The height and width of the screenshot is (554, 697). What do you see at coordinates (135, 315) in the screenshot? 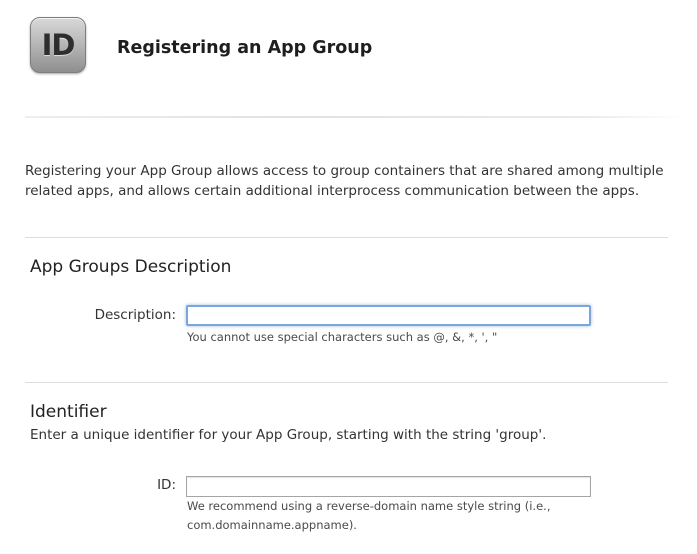
I see `description-field-label: Description:` at bounding box center [135, 315].